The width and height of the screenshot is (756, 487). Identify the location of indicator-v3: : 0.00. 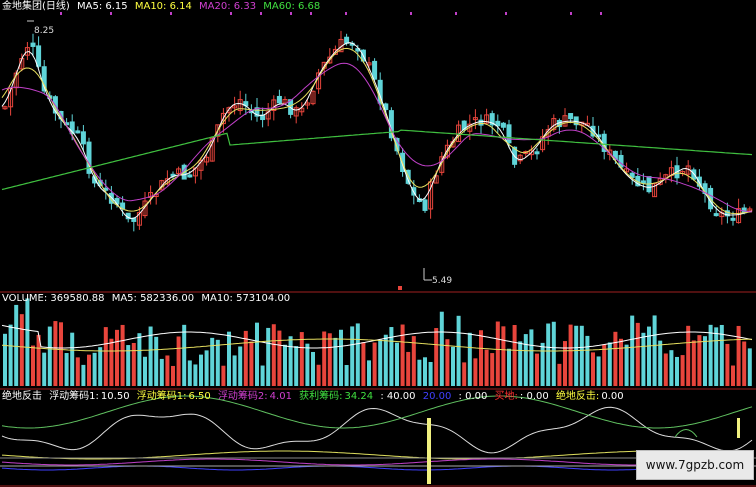
(473, 396).